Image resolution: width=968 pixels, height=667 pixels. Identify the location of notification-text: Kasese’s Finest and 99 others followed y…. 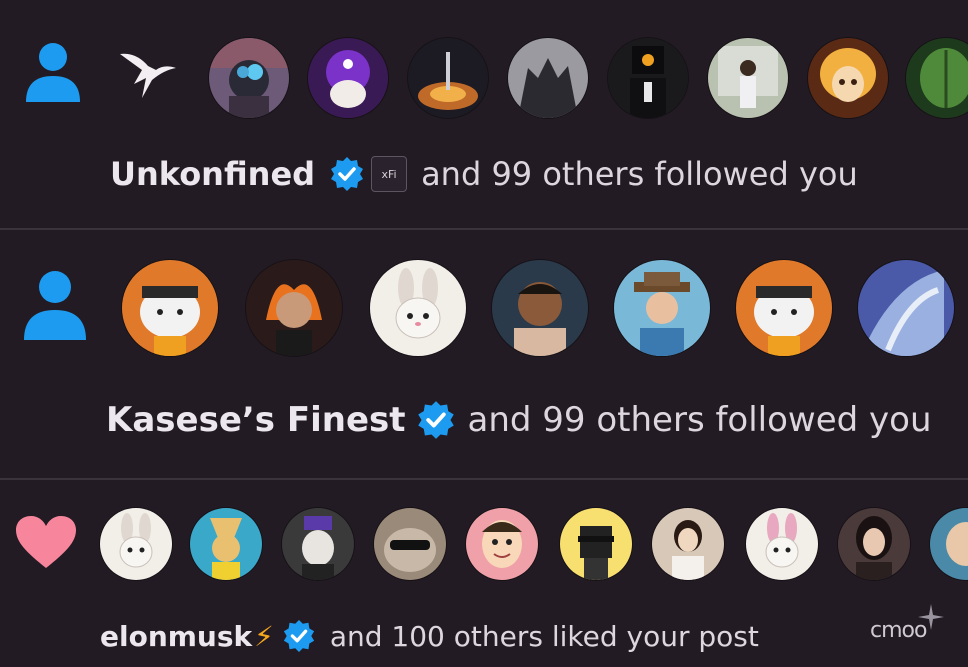
(519, 420).